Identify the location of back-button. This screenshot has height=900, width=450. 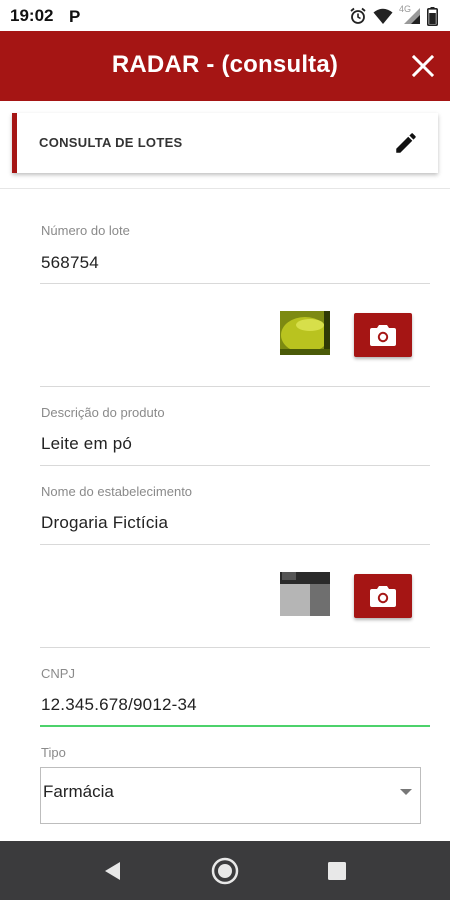
(113, 871).